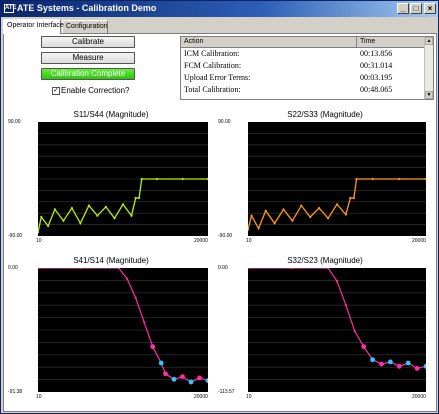 The image size is (439, 414). Describe the element at coordinates (88, 42) in the screenshot. I see `calibrate-button: Calibrate` at that location.